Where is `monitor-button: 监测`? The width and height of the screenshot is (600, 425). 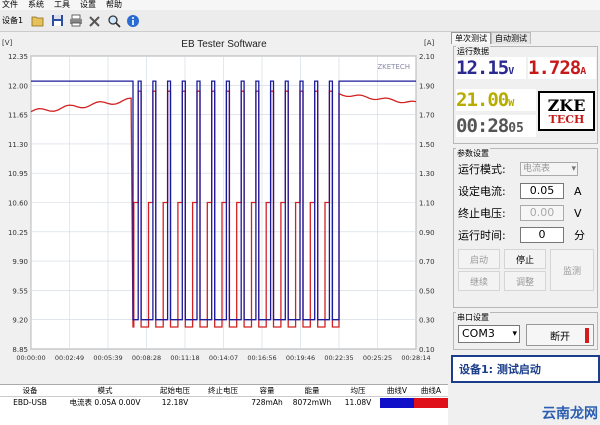
monitor-button: 监测 is located at coordinates (572, 270).